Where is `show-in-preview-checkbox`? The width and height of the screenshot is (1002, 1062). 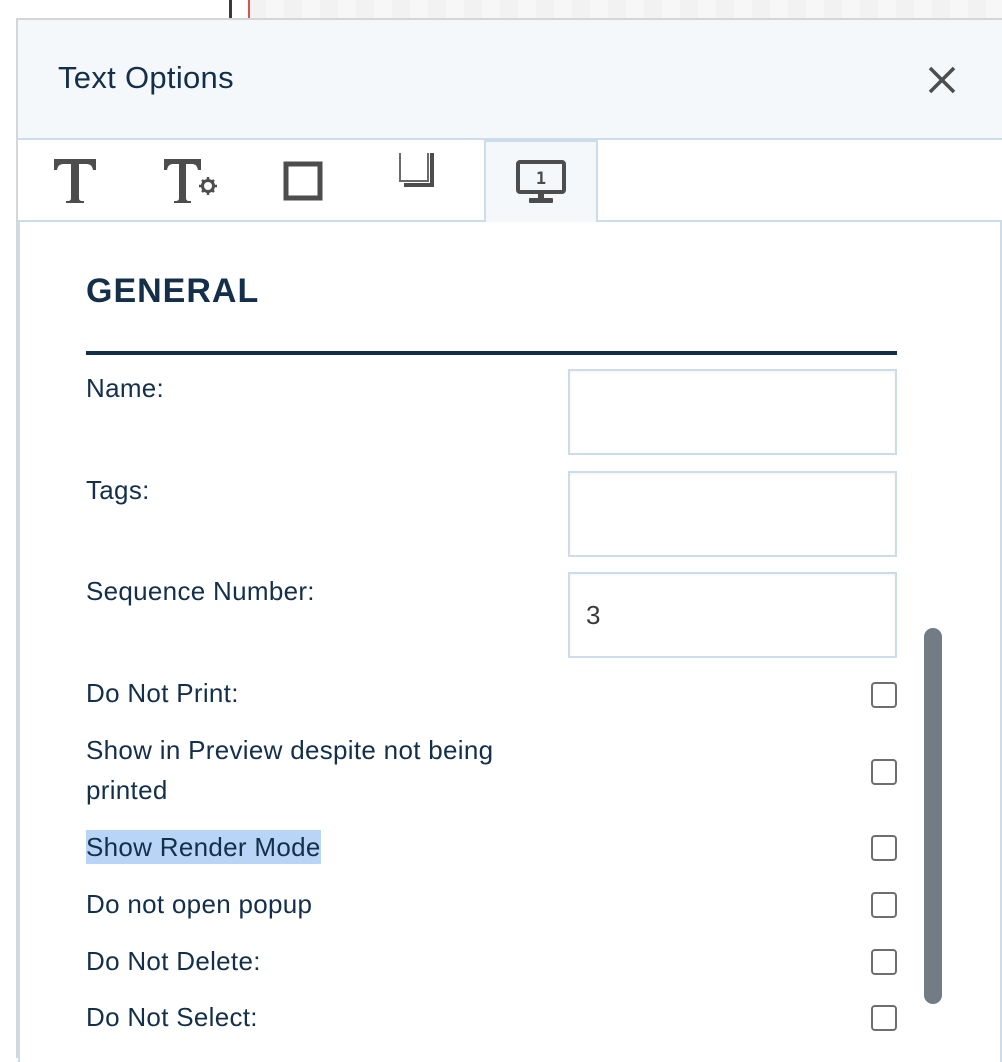 show-in-preview-checkbox is located at coordinates (884, 772).